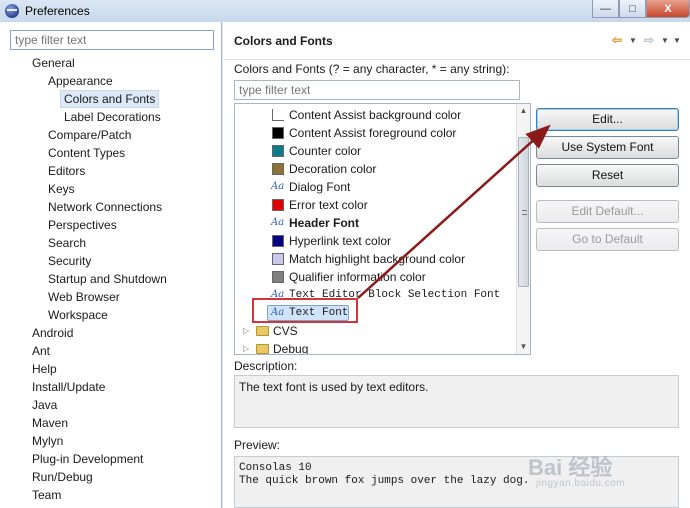 This screenshot has height=508, width=690. I want to click on forward-dropdown-icon: ▼, so click(665, 40).